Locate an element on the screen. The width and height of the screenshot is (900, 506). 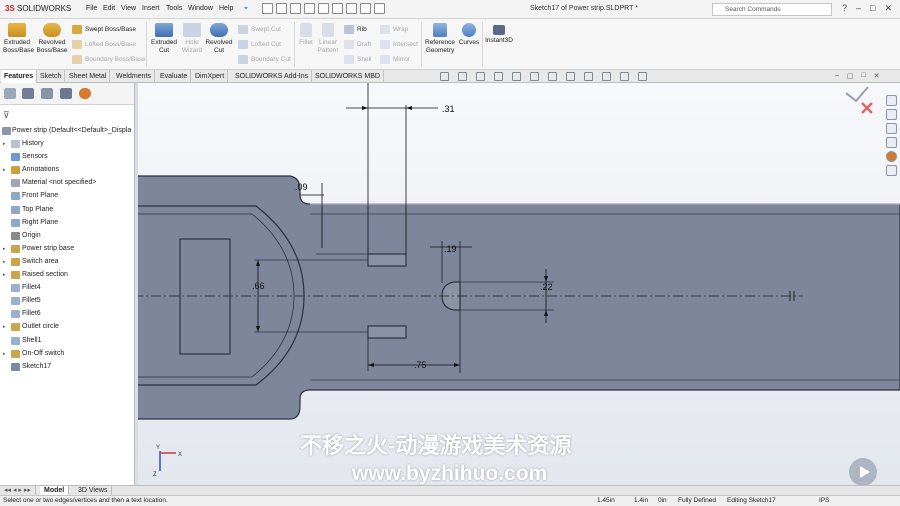
options-icon is located at coordinates (379, 8).